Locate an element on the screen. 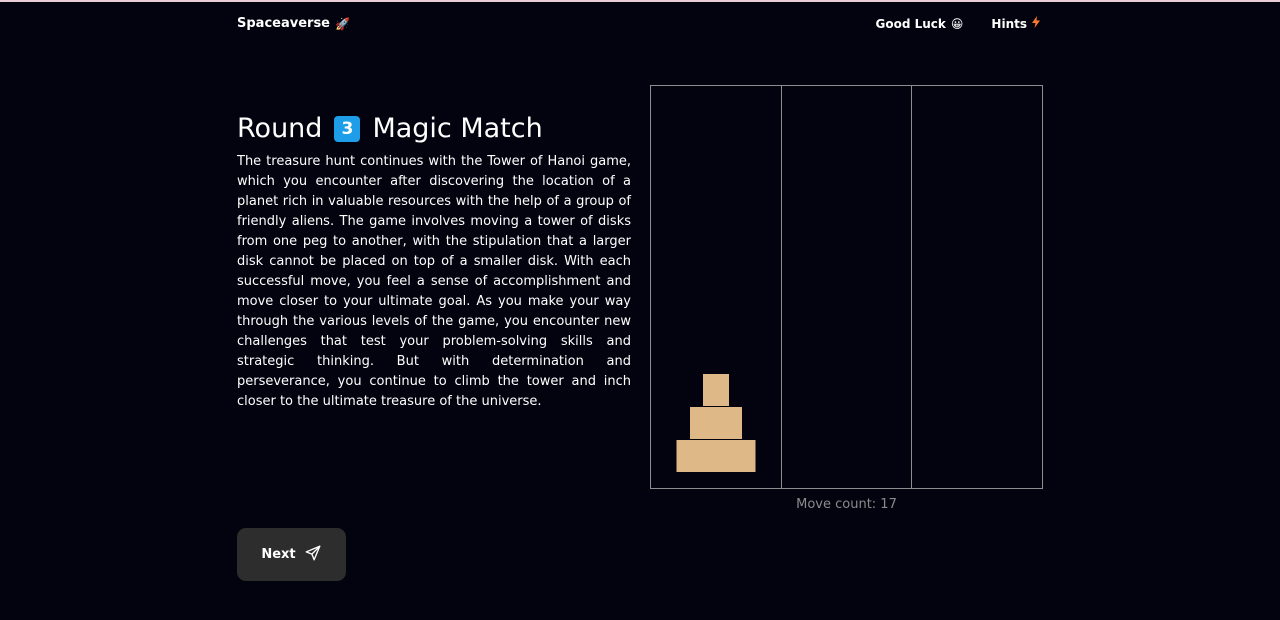 The width and height of the screenshot is (1280, 620). top-accent-line is located at coordinates (640, 1).